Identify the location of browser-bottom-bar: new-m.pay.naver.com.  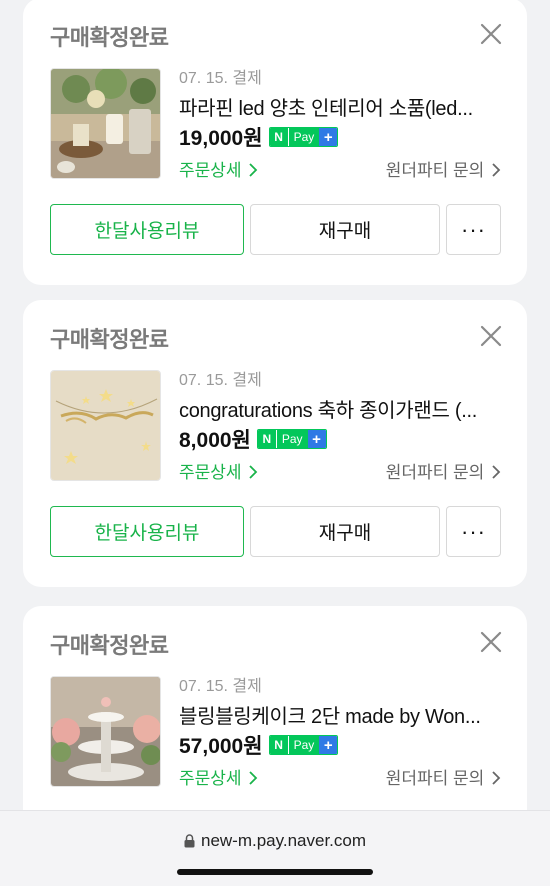
(275, 848).